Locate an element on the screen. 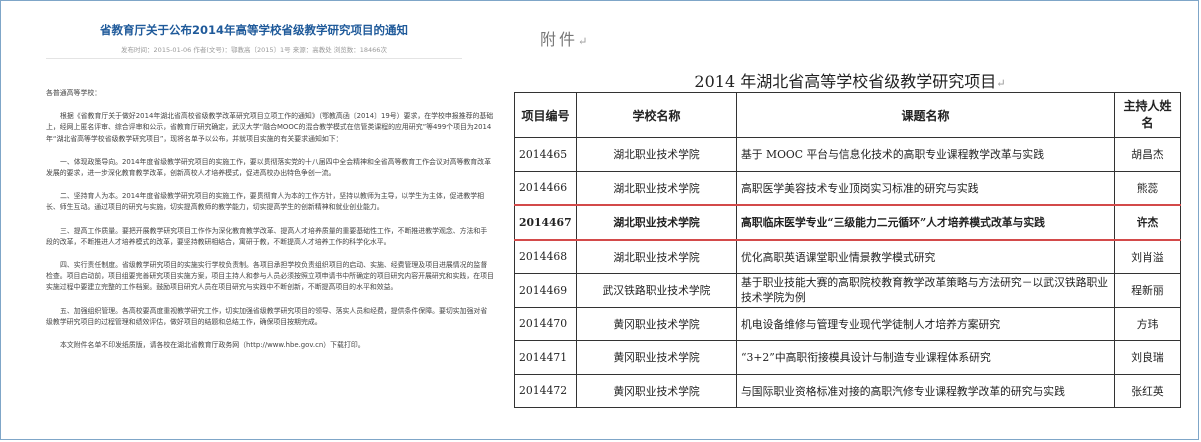 The width and height of the screenshot is (1201, 442). cell-host-name: 熊蕊 is located at coordinates (1147, 188).